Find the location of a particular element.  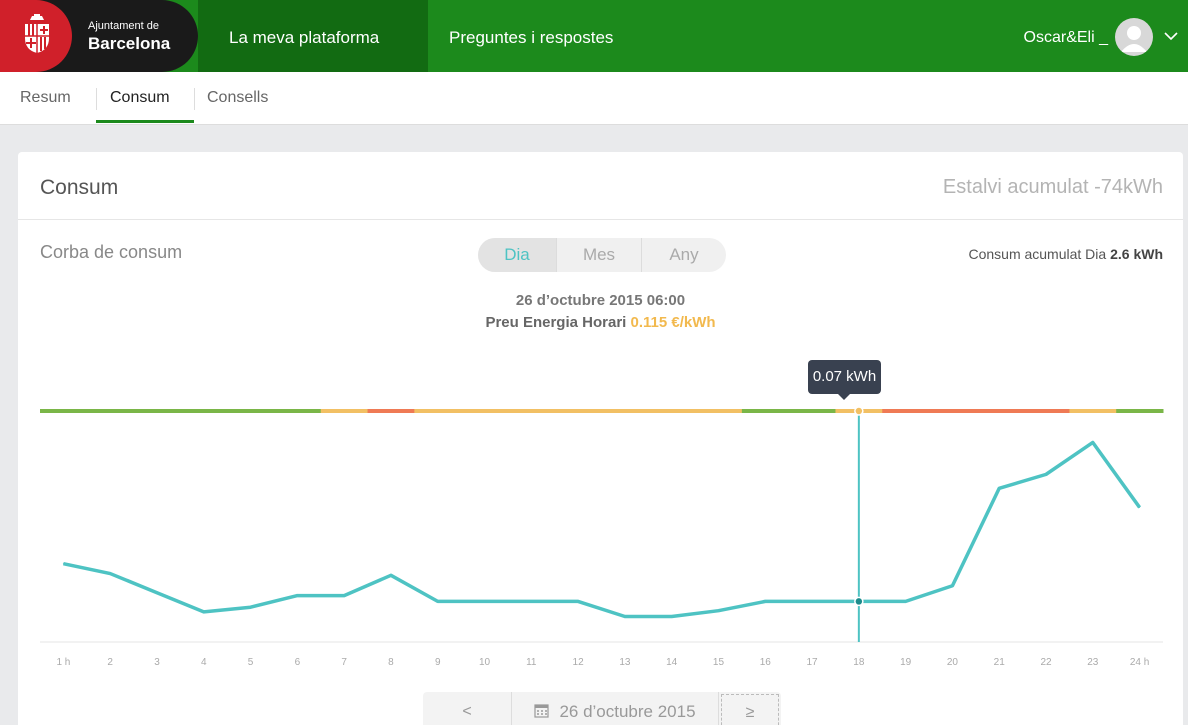

x-tick-label: 14 is located at coordinates (672, 662).